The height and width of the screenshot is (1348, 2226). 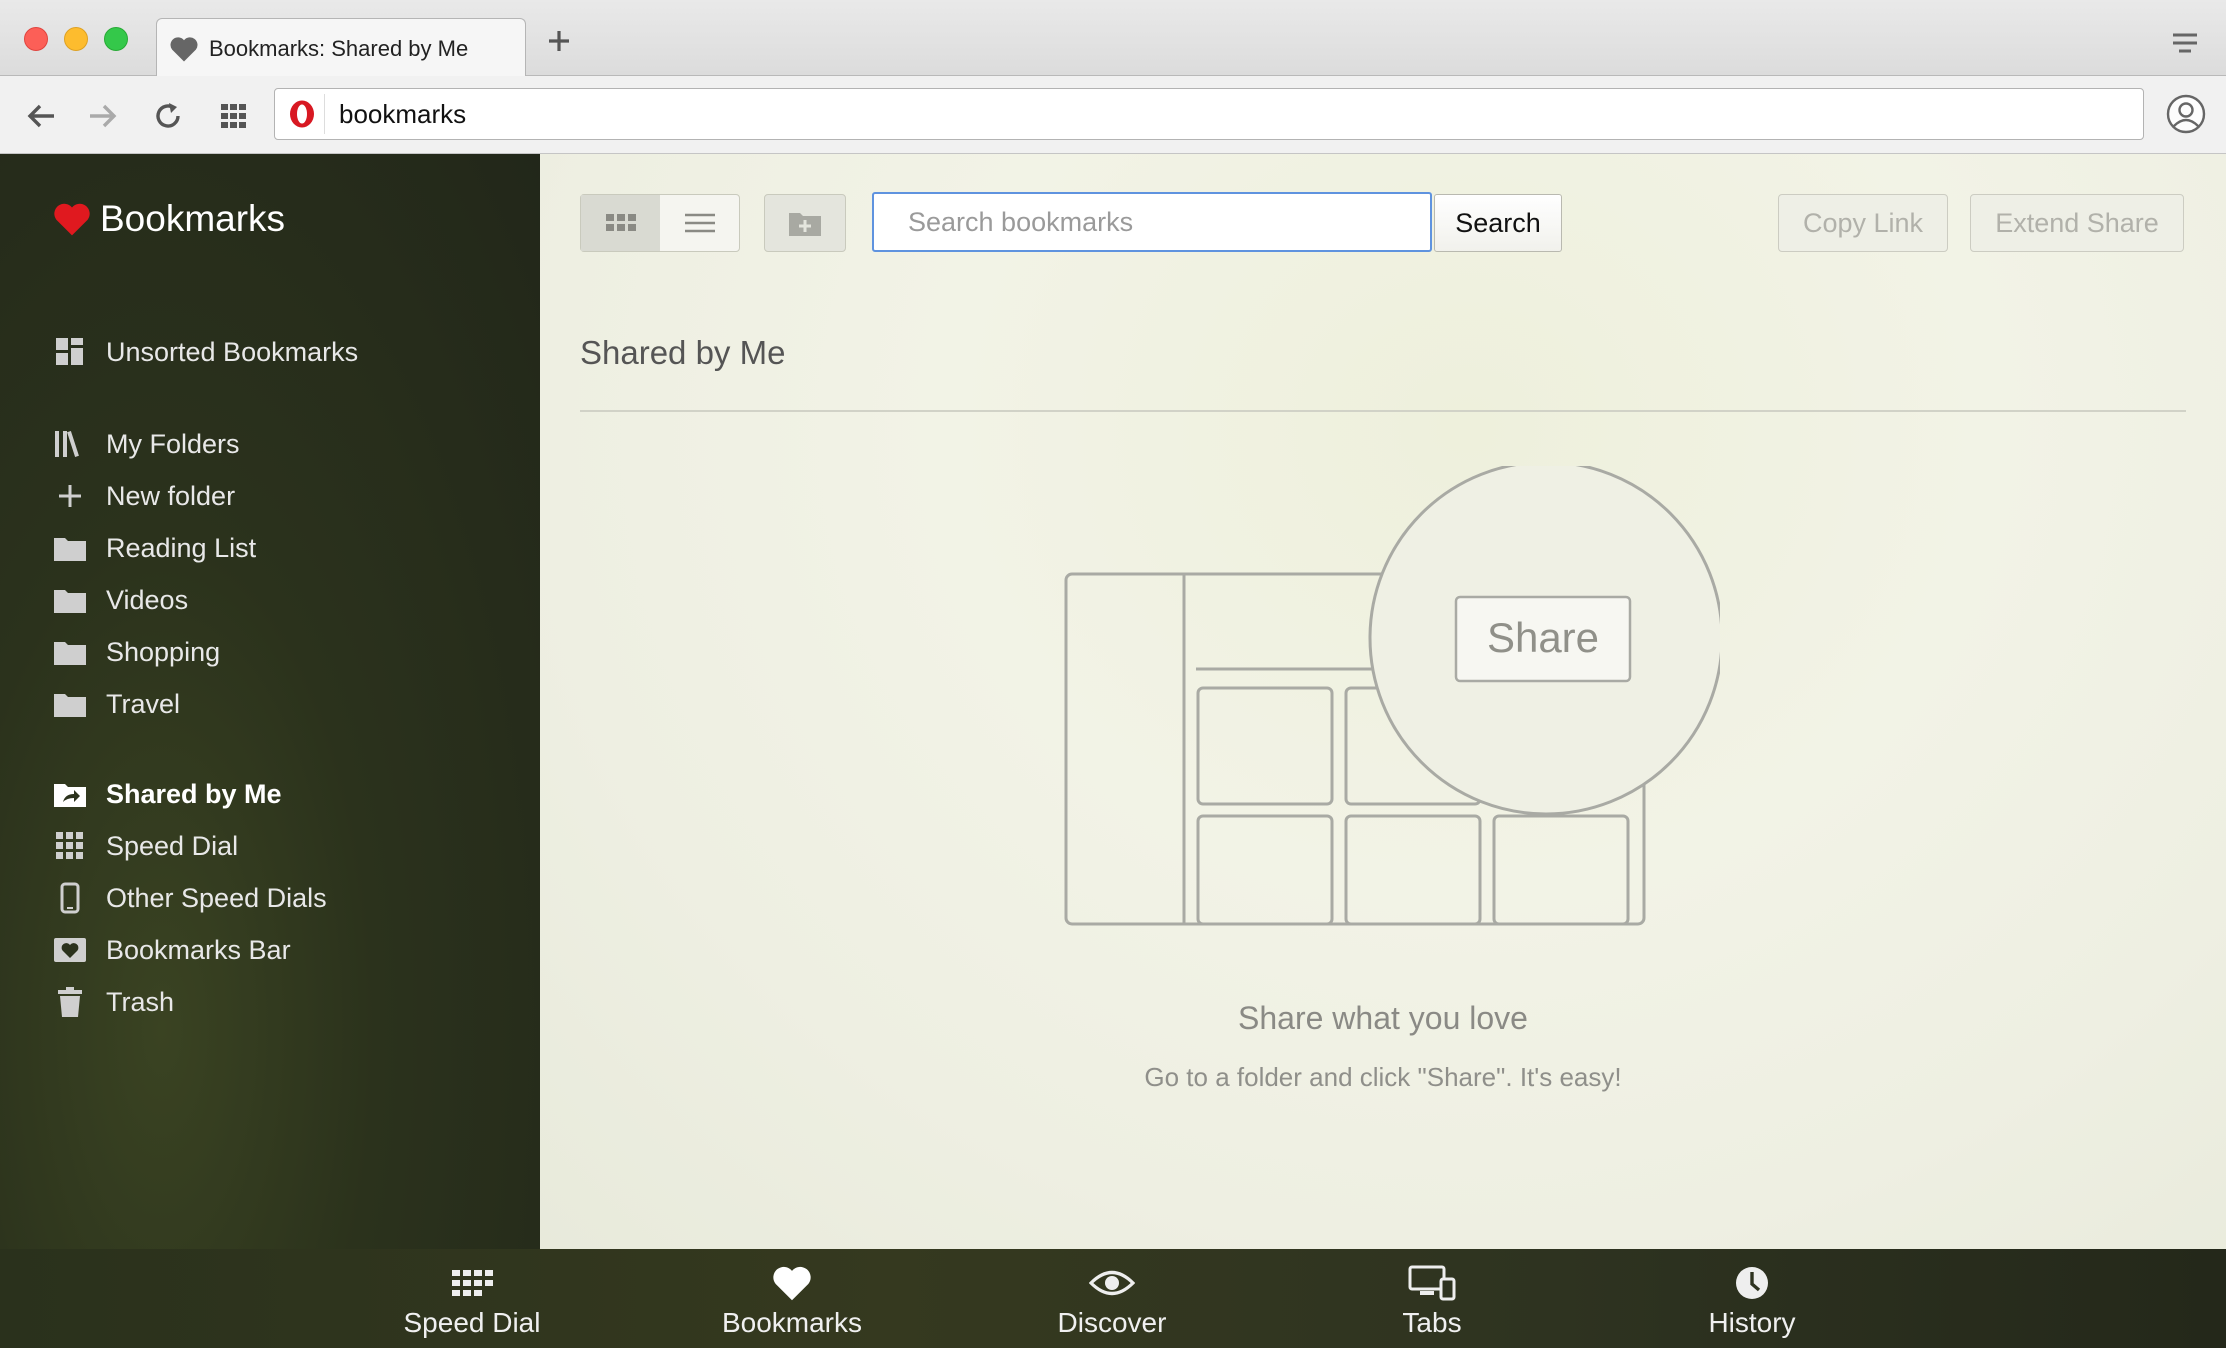 I want to click on sidebar-item-trash: Trash, so click(x=113, y=1002).